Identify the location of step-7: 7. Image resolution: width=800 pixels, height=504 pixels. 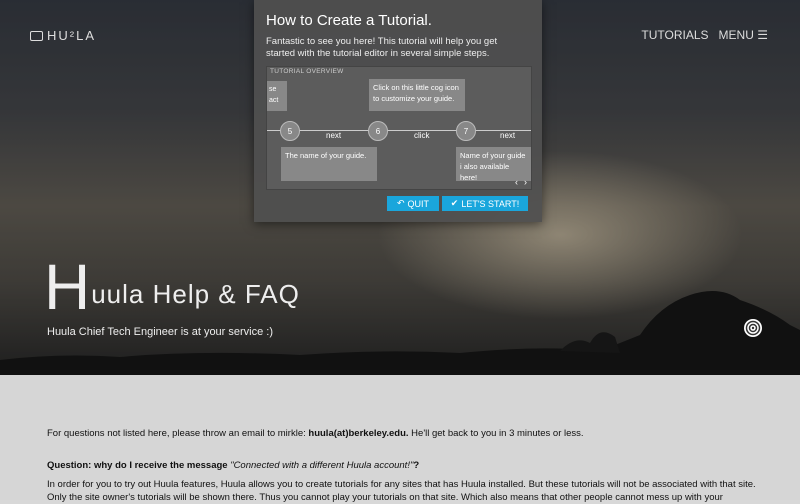
(466, 131).